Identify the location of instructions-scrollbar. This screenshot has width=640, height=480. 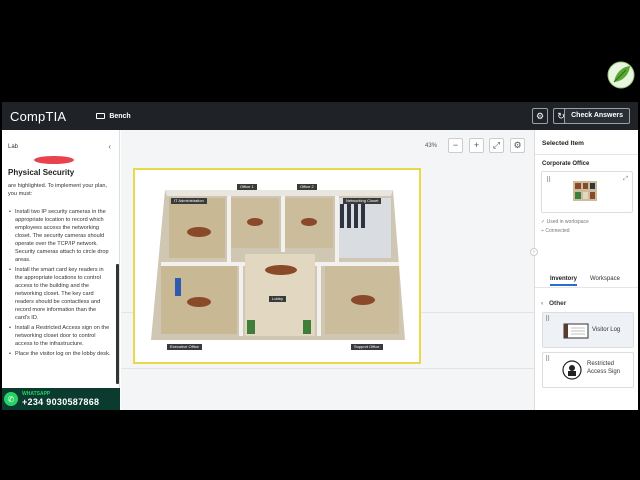
(117, 324).